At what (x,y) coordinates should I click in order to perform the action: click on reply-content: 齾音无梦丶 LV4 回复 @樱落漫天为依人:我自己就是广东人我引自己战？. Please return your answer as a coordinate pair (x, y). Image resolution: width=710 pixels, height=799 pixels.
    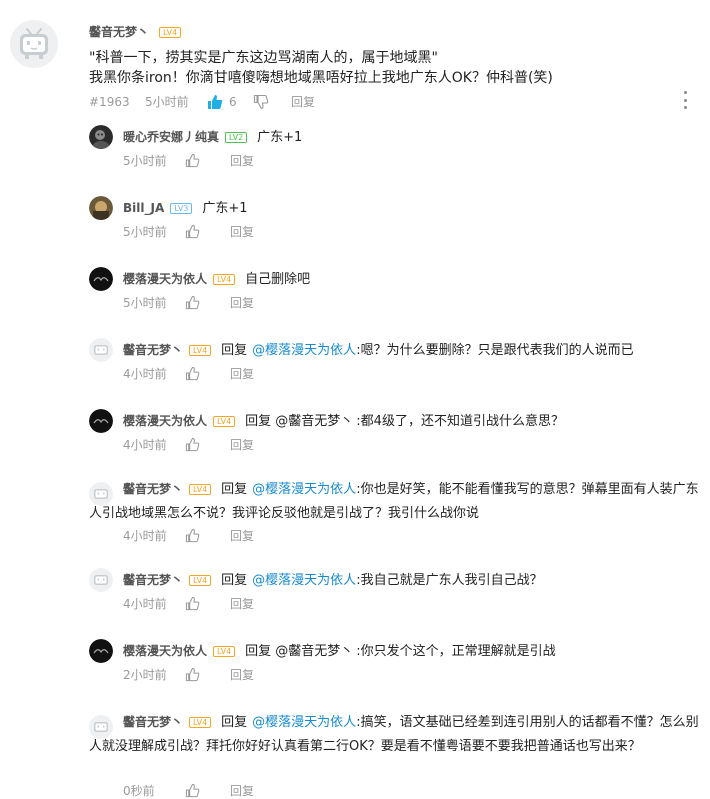
    Looking at the image, I should click on (411, 580).